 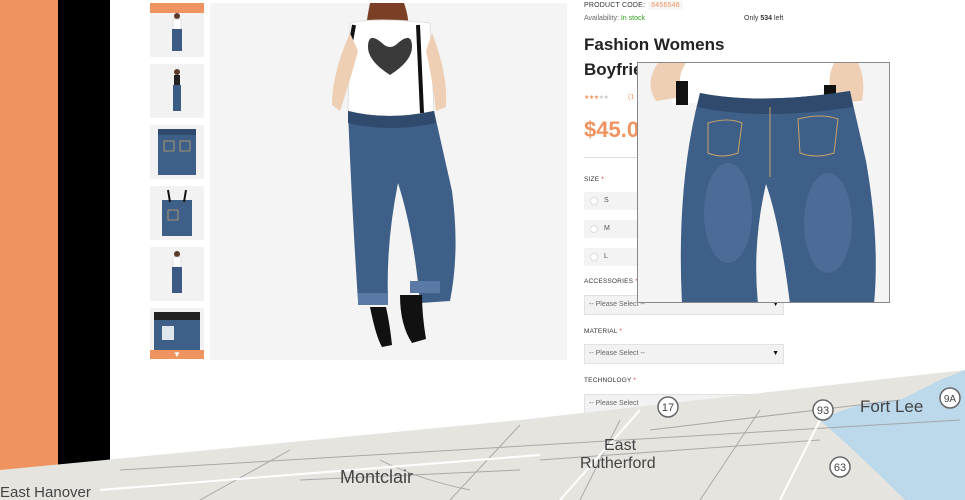 What do you see at coordinates (613, 69) in the screenshot?
I see `product-title-line-2: Boyfrie` at bounding box center [613, 69].